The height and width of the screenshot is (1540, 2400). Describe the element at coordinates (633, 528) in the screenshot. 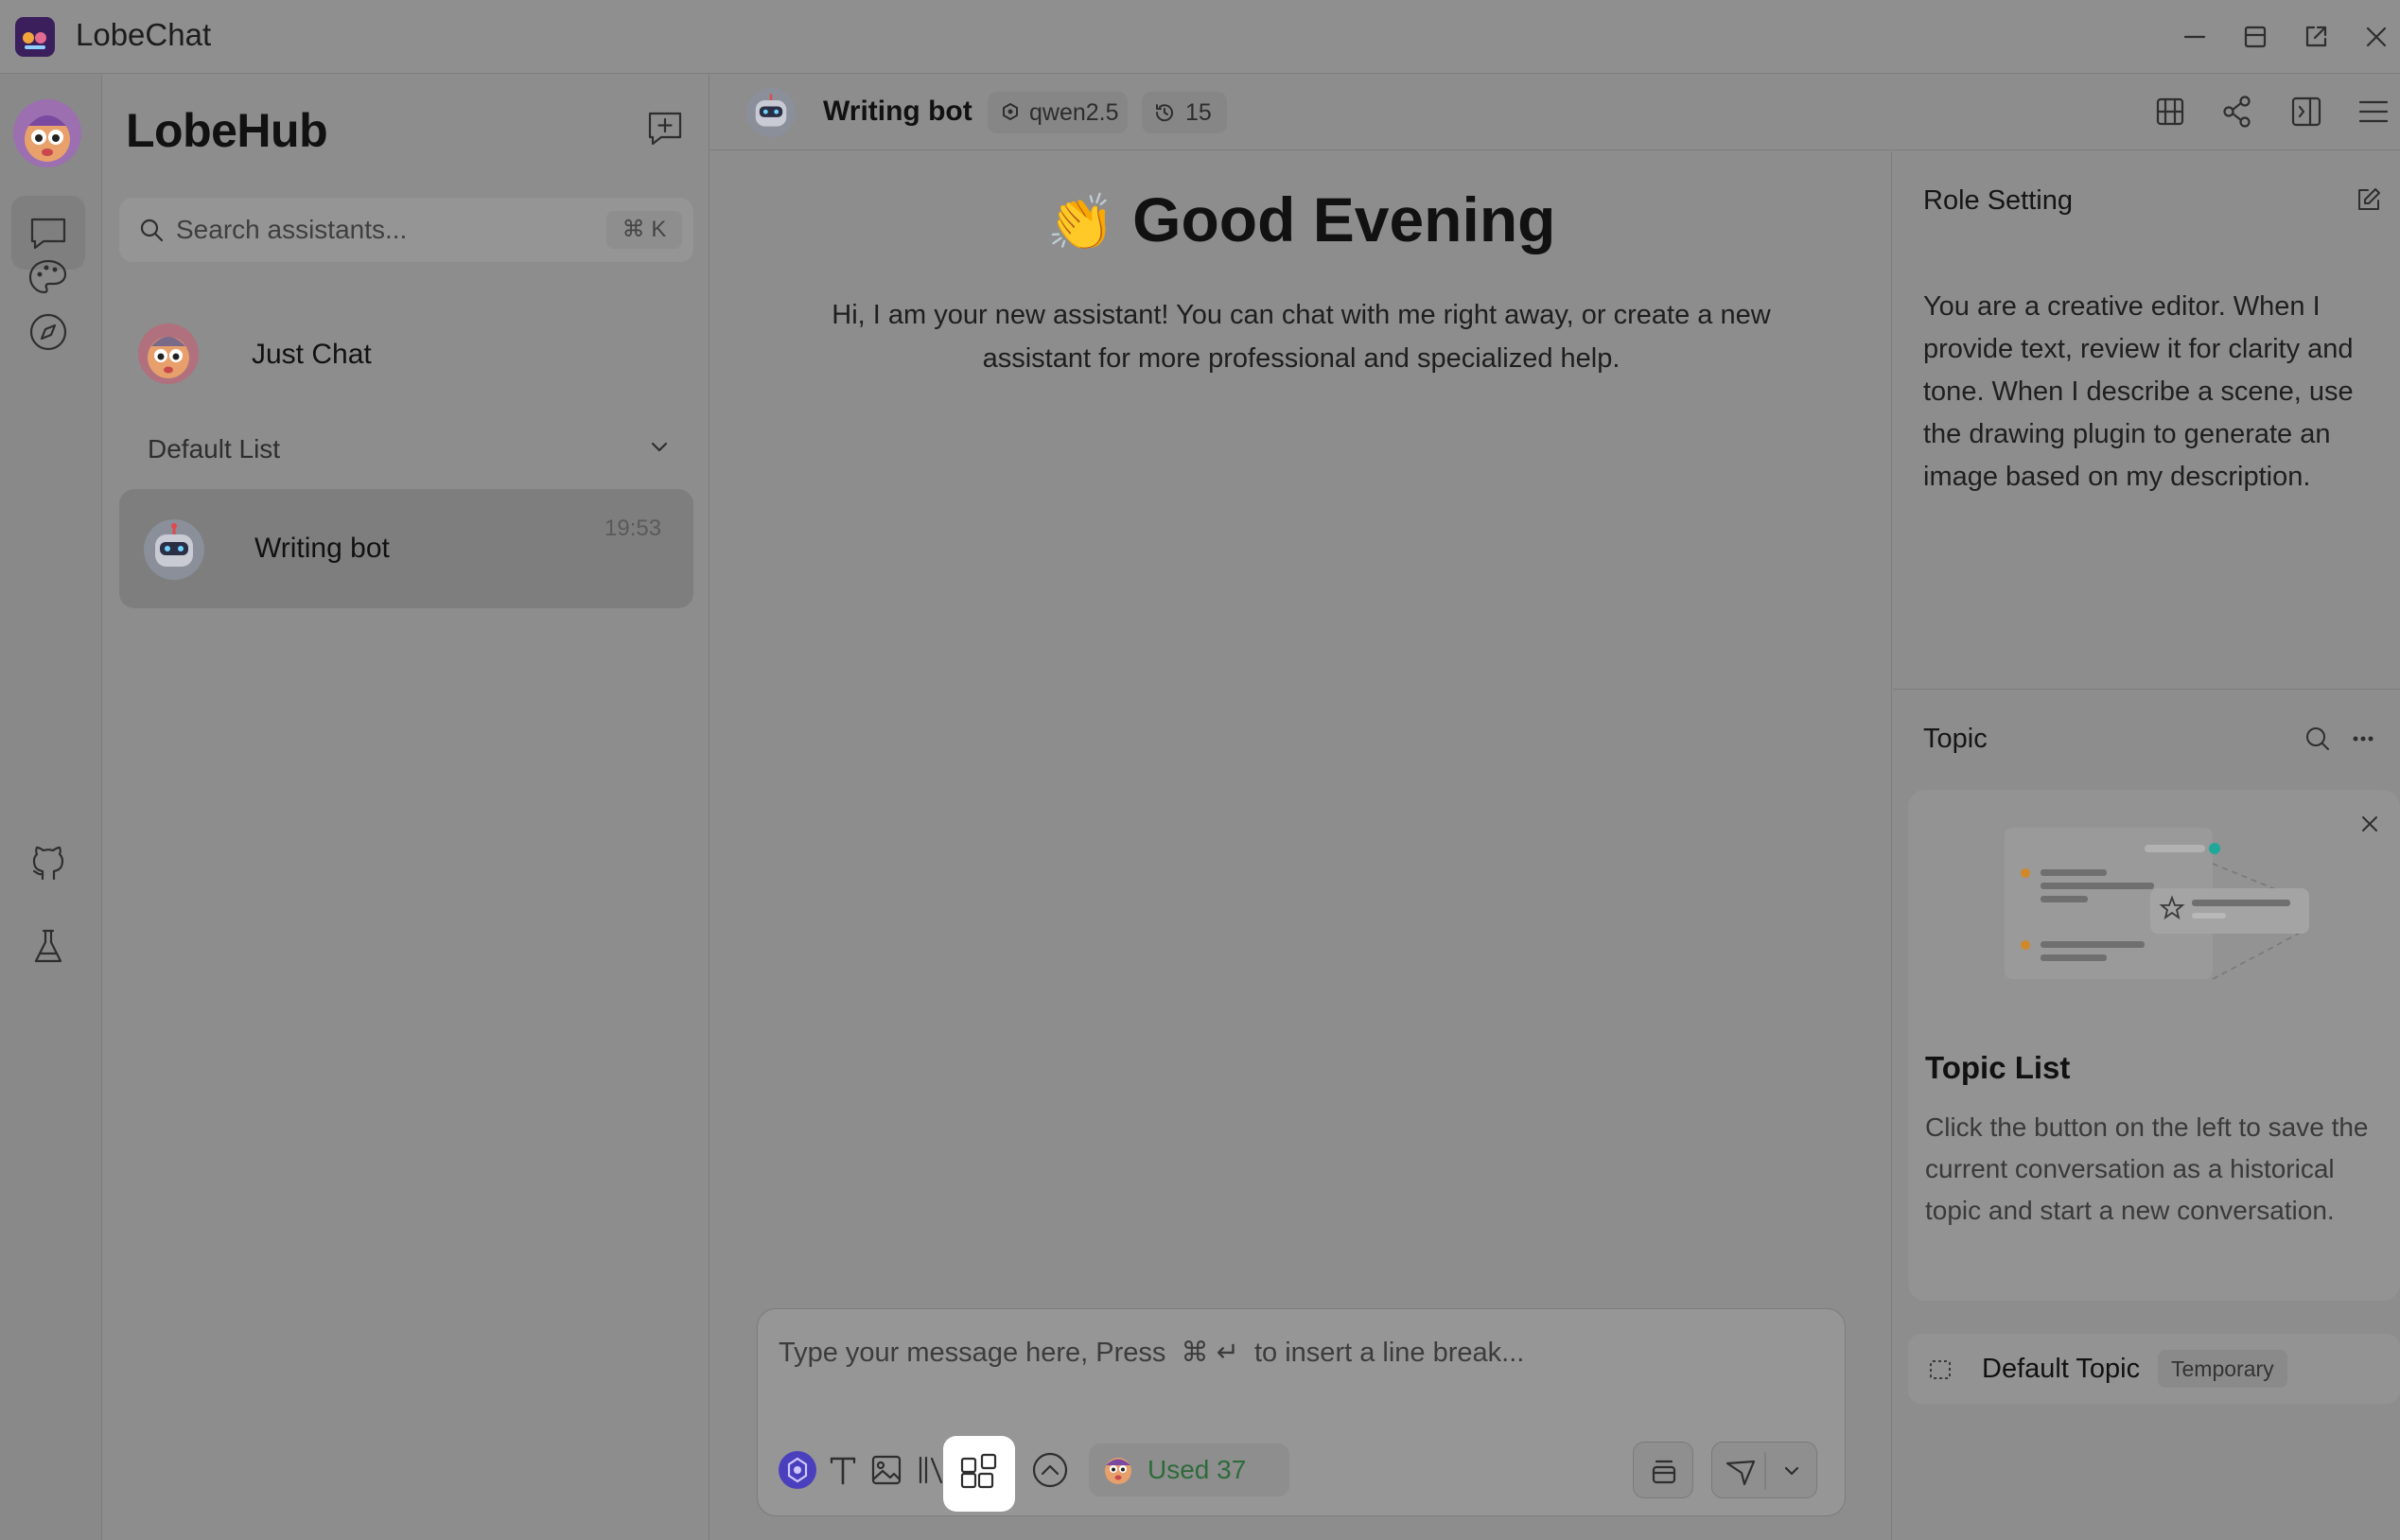

I see `session-item-time: 19:53` at that location.